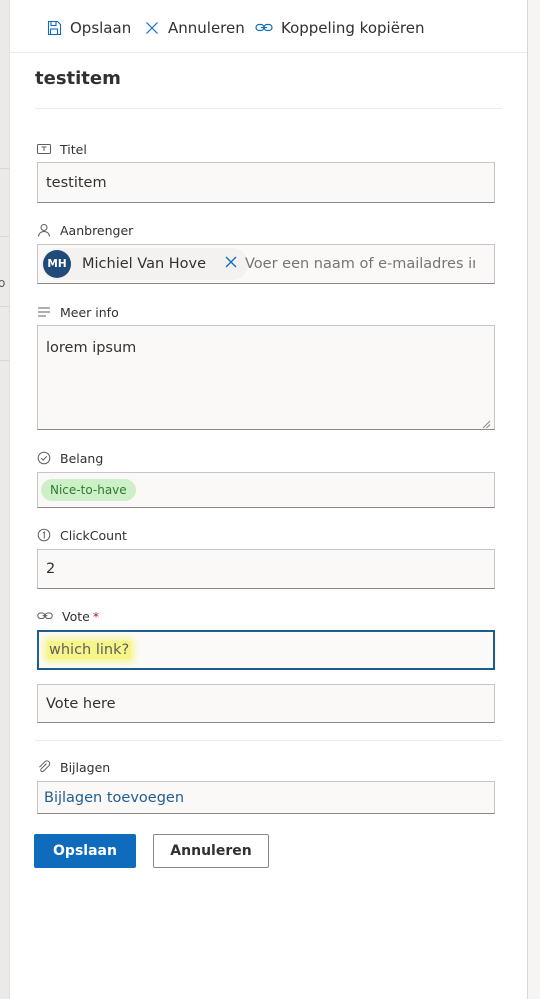 The width and height of the screenshot is (540, 999). Describe the element at coordinates (93, 535) in the screenshot. I see `clickcount-field-label-text: ClickCount` at that location.